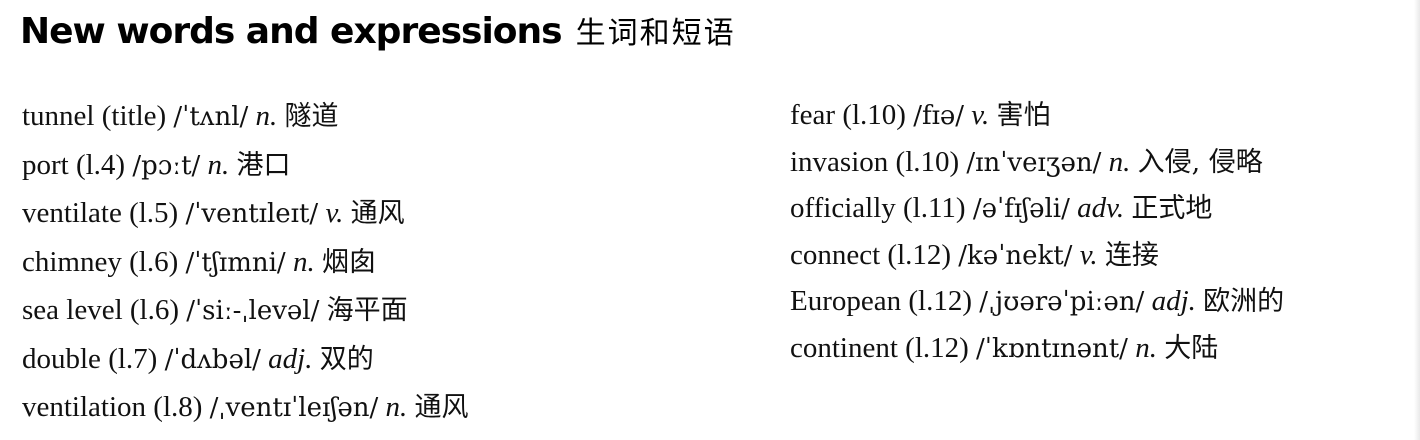 This screenshot has width=1420, height=440. What do you see at coordinates (133, 358) in the screenshot?
I see `vocab-line-ref: (l.7)` at bounding box center [133, 358].